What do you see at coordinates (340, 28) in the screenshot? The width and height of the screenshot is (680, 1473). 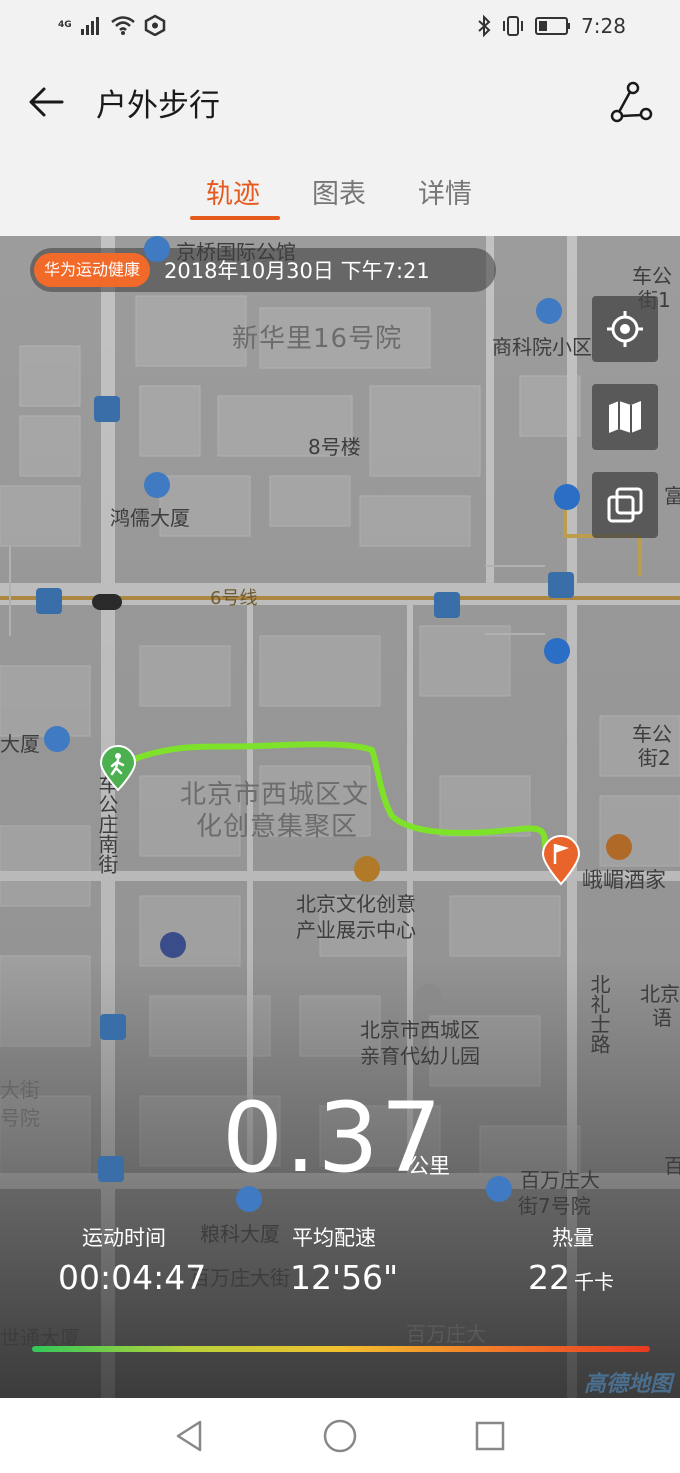 I see `status-bar: 4G 7:28` at bounding box center [340, 28].